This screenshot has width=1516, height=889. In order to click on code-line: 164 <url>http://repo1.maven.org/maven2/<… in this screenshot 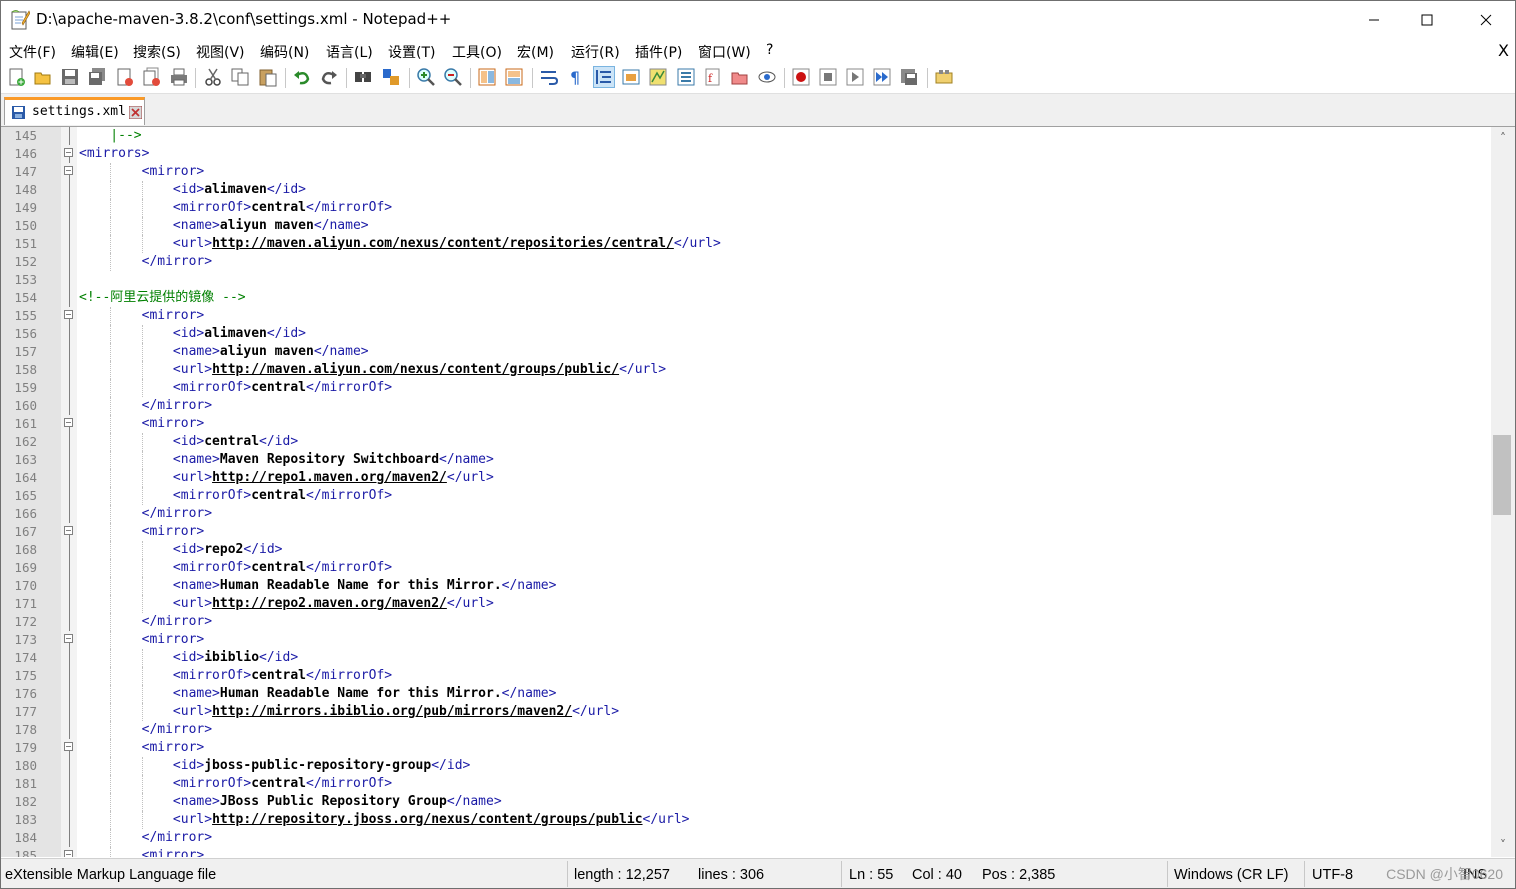, I will do `click(746, 478)`.